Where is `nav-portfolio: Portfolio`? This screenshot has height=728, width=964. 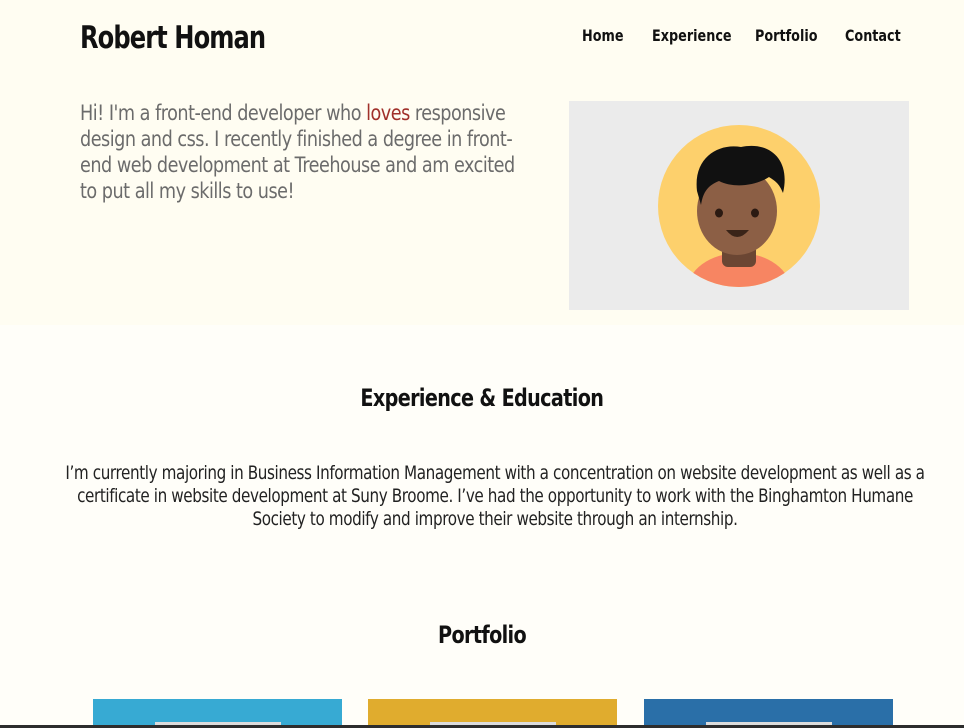
nav-portfolio: Portfolio is located at coordinates (786, 35).